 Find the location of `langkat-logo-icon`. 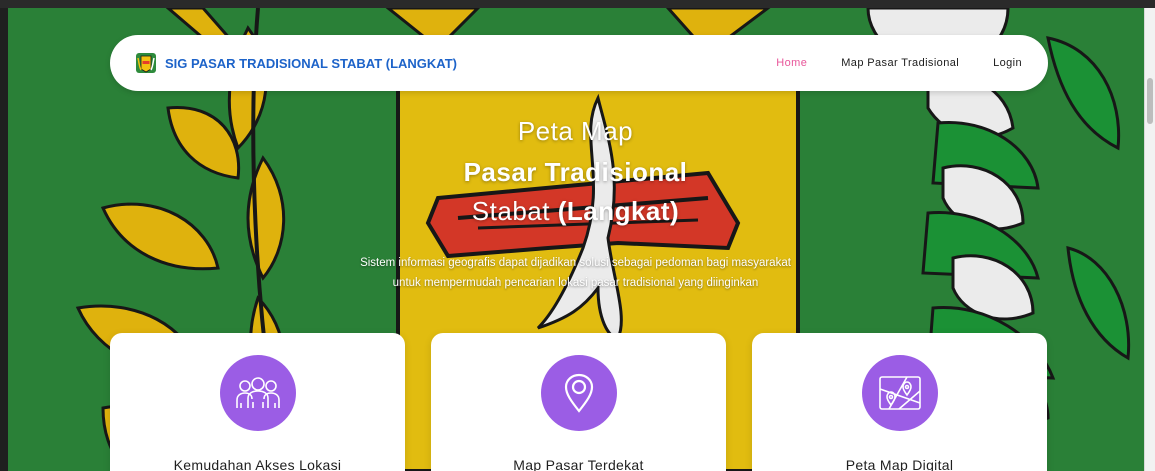

langkat-logo-icon is located at coordinates (146, 63).